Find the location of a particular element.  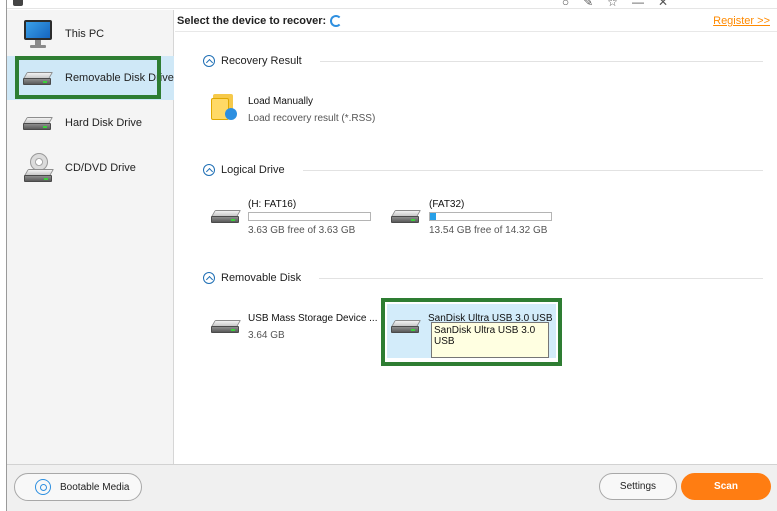

sidebar-highlight-box is located at coordinates (88, 77).